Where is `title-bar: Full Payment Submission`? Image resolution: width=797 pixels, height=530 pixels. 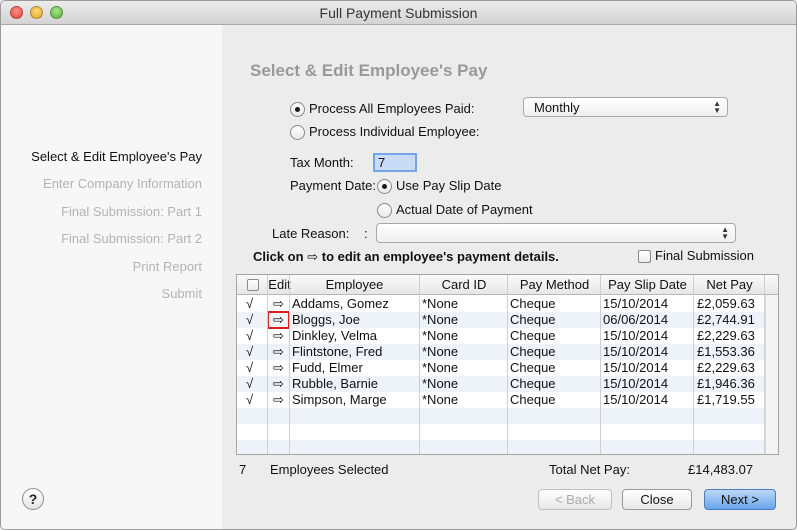 title-bar: Full Payment Submission is located at coordinates (398, 13).